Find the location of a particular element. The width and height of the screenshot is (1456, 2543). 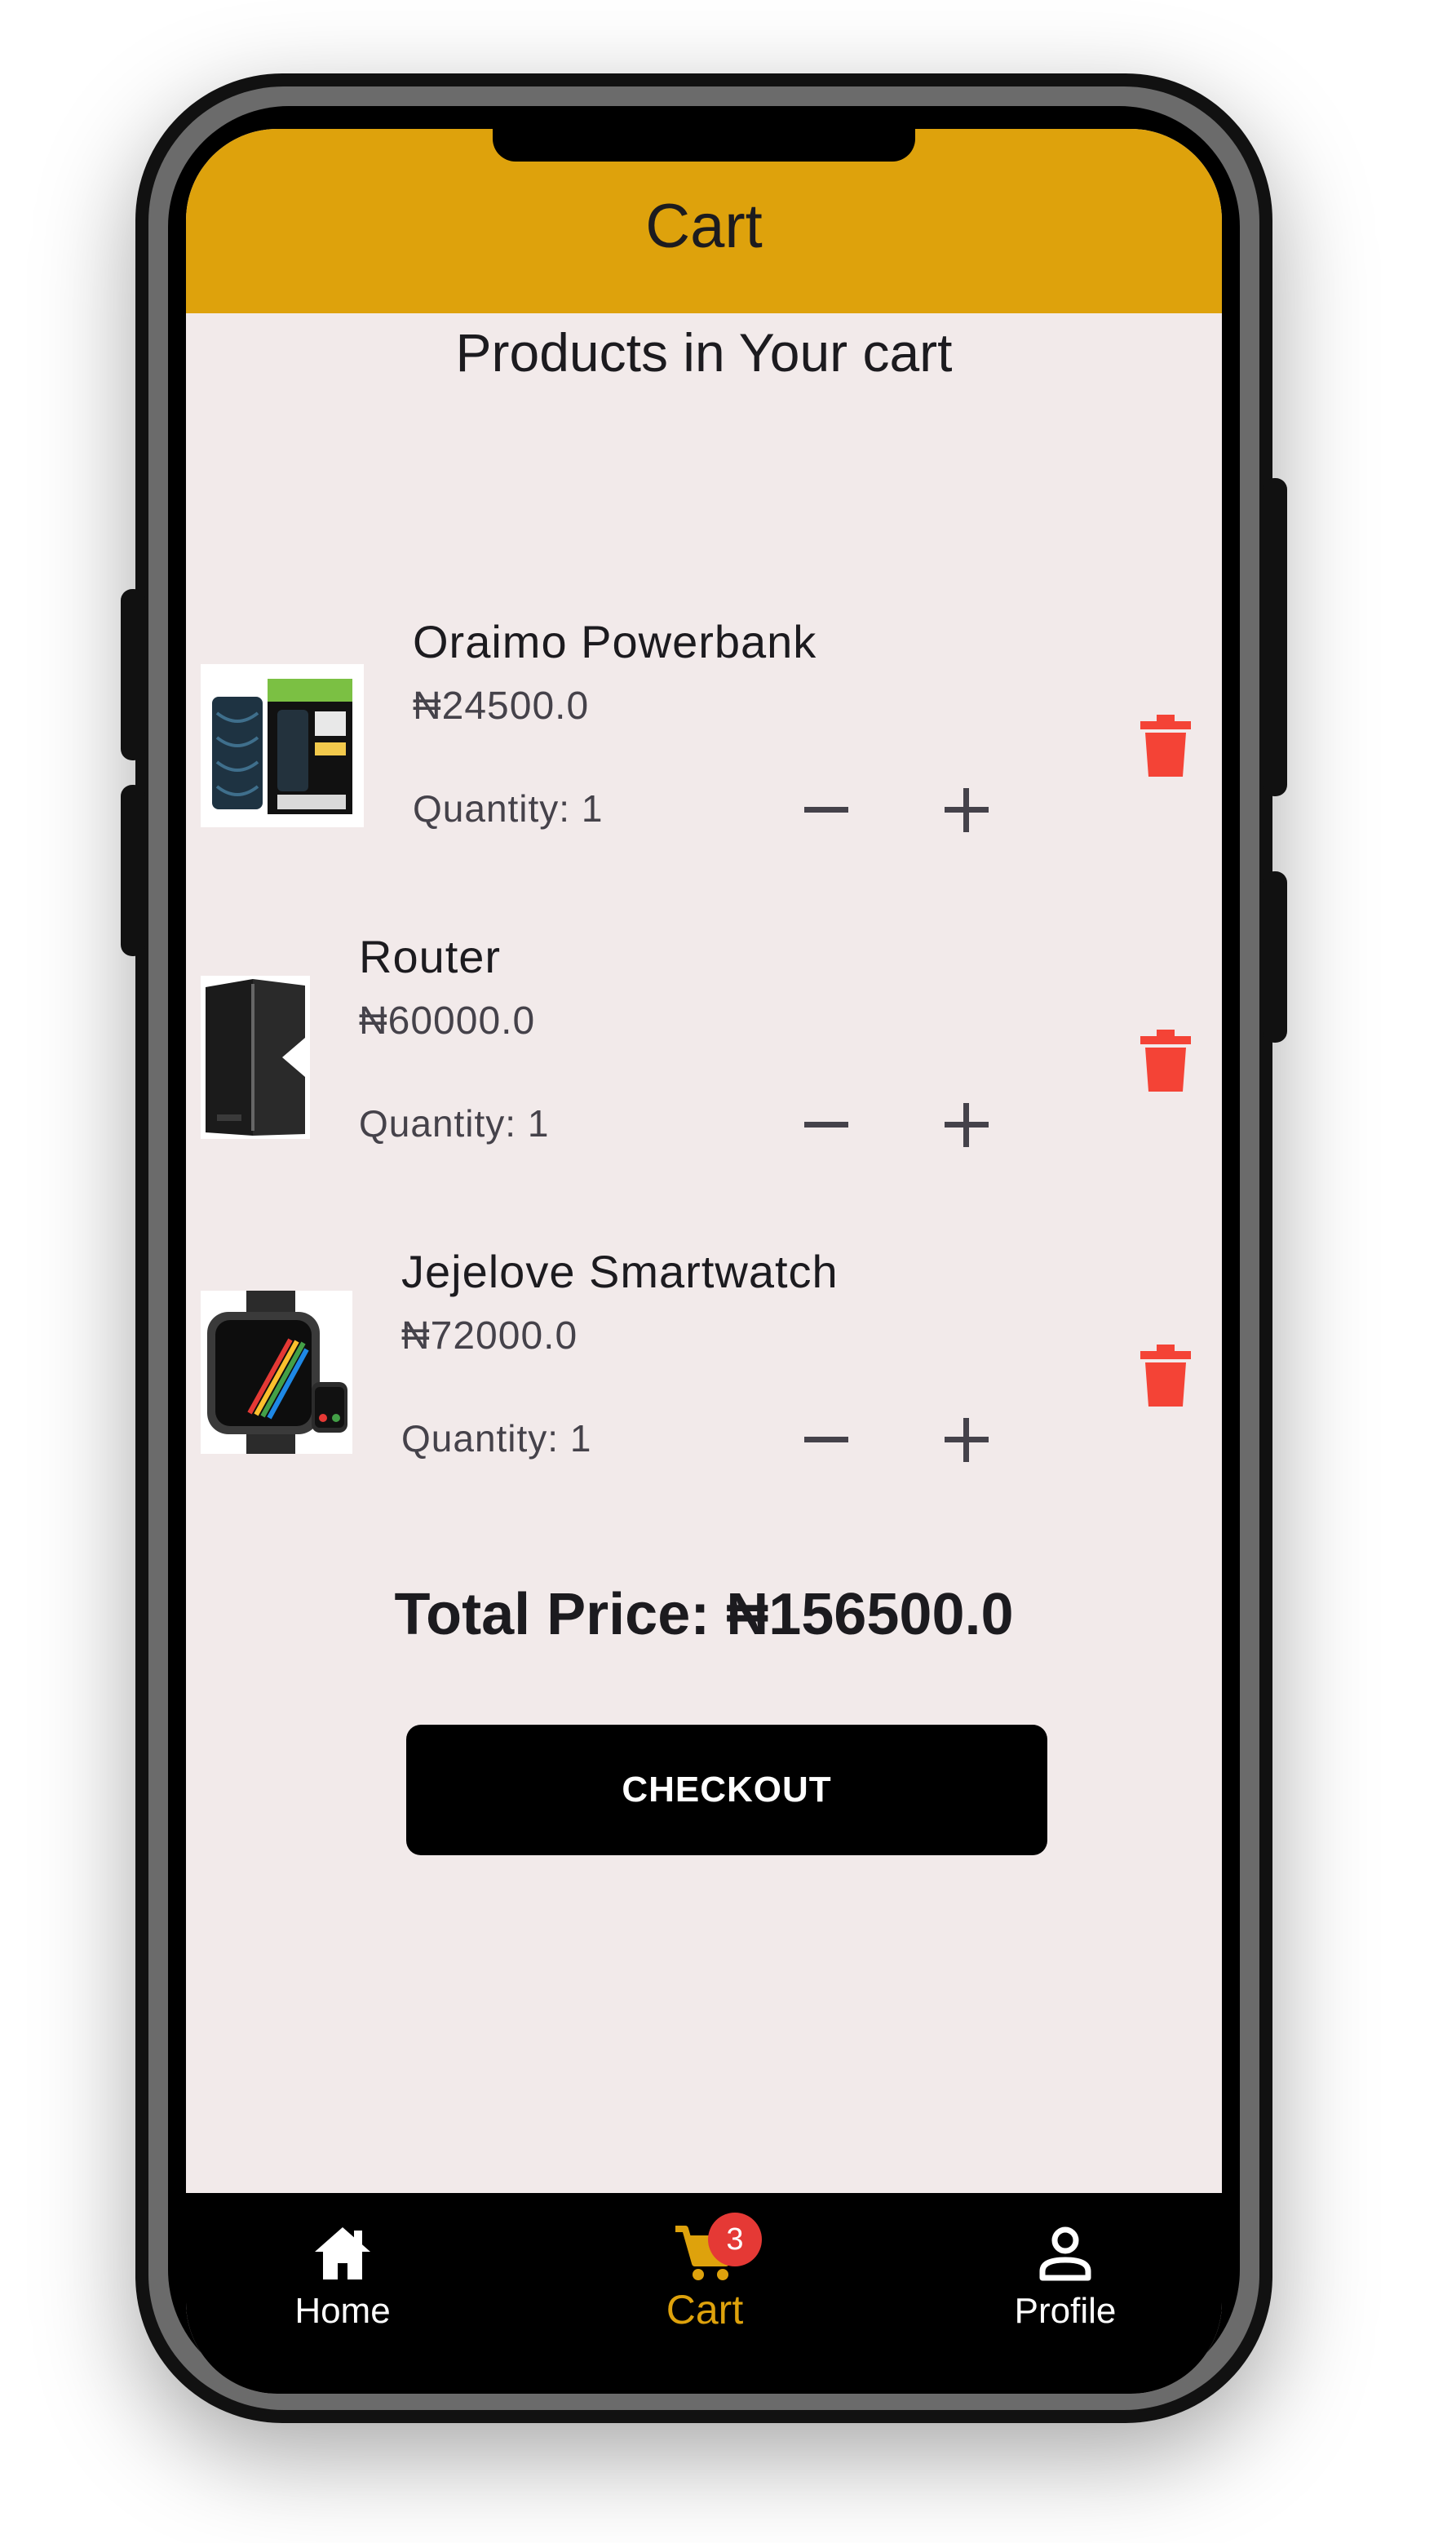

profile-icon is located at coordinates (1065, 2253).